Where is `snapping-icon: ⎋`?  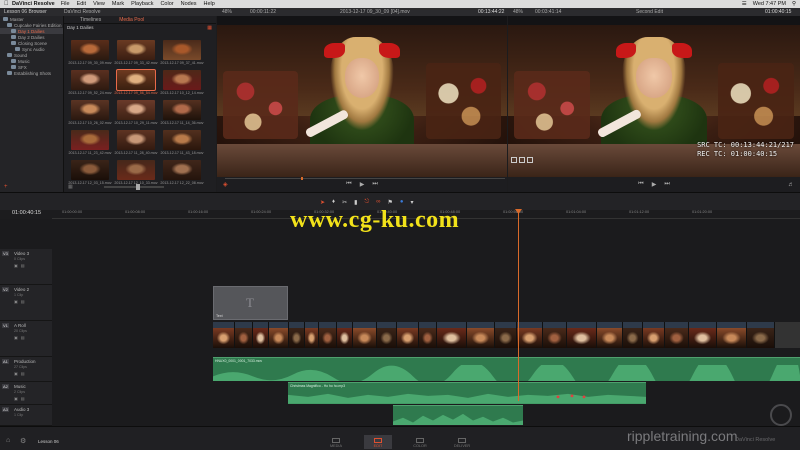 snapping-icon: ⎋ is located at coordinates (366, 202).